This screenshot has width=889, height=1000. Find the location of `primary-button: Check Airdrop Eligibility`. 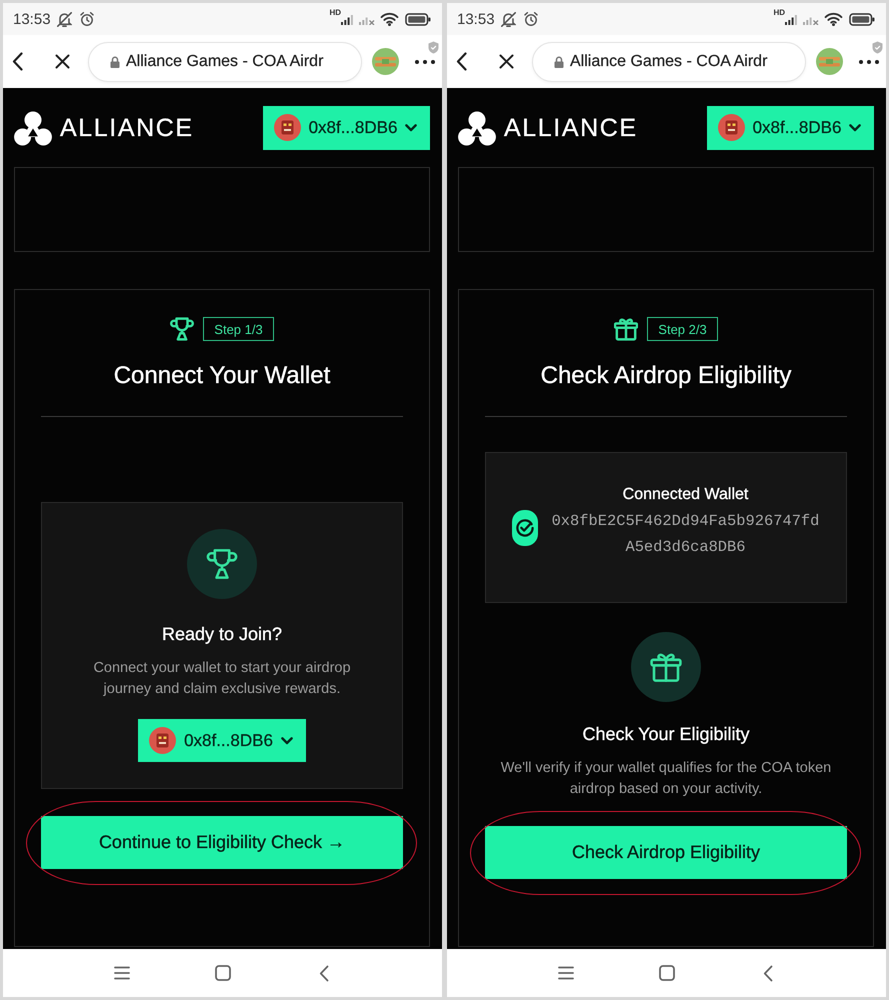

primary-button: Check Airdrop Eligibility is located at coordinates (666, 852).